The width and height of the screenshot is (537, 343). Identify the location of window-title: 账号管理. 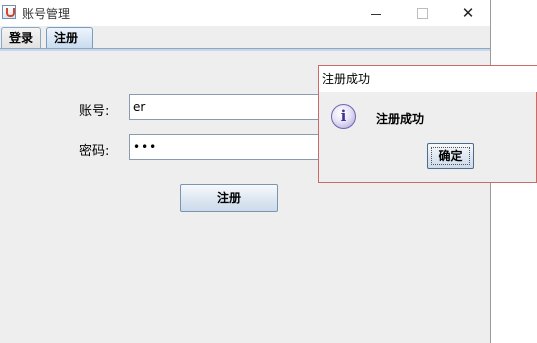
(46, 14).